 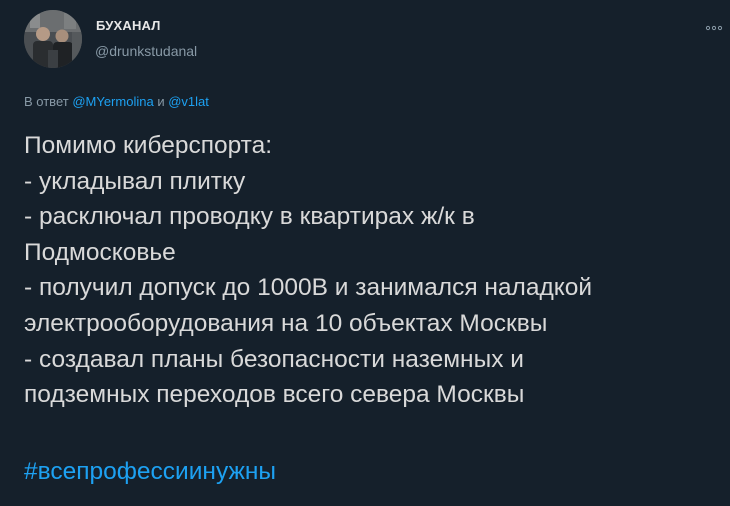 I want to click on tweet-text-line: Подмосковье, so click(x=100, y=252).